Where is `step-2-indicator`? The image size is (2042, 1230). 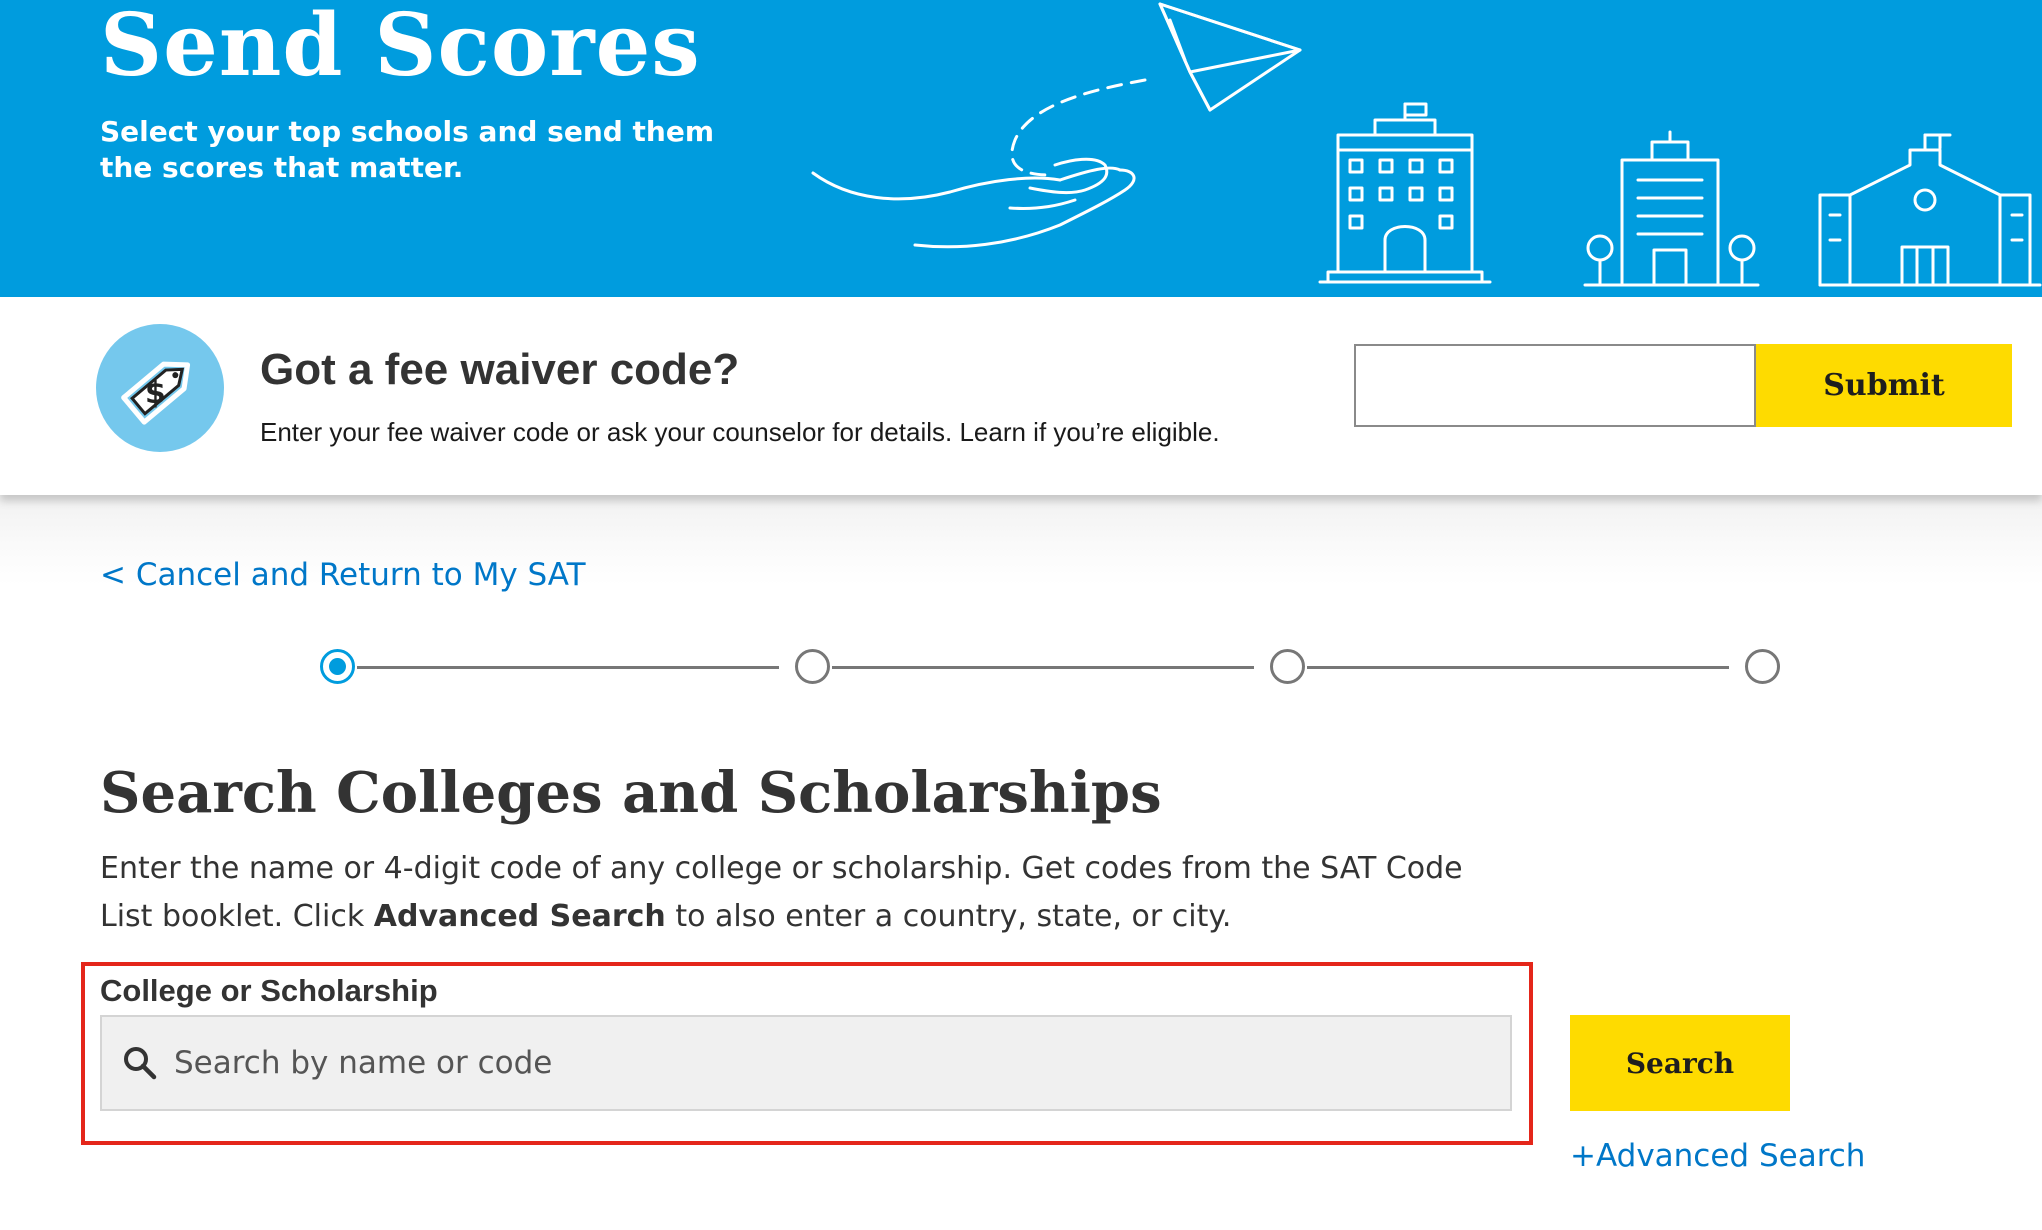
step-2-indicator is located at coordinates (812, 666).